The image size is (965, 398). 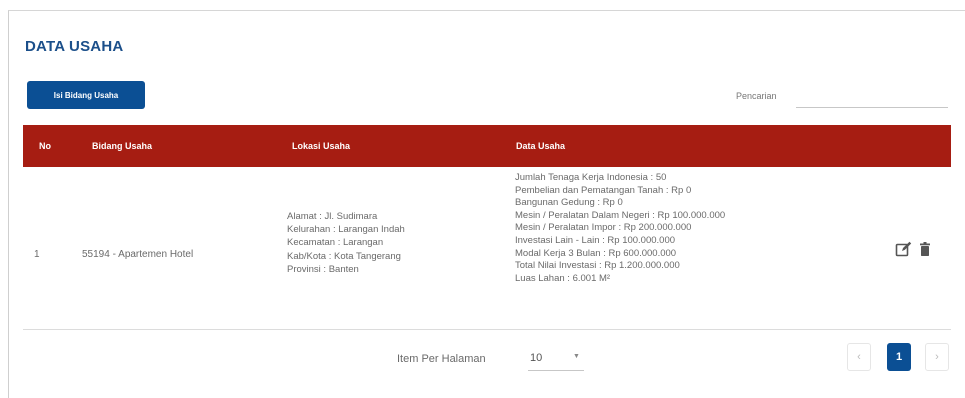 What do you see at coordinates (899, 357) in the screenshot?
I see `page-1-button: 1` at bounding box center [899, 357].